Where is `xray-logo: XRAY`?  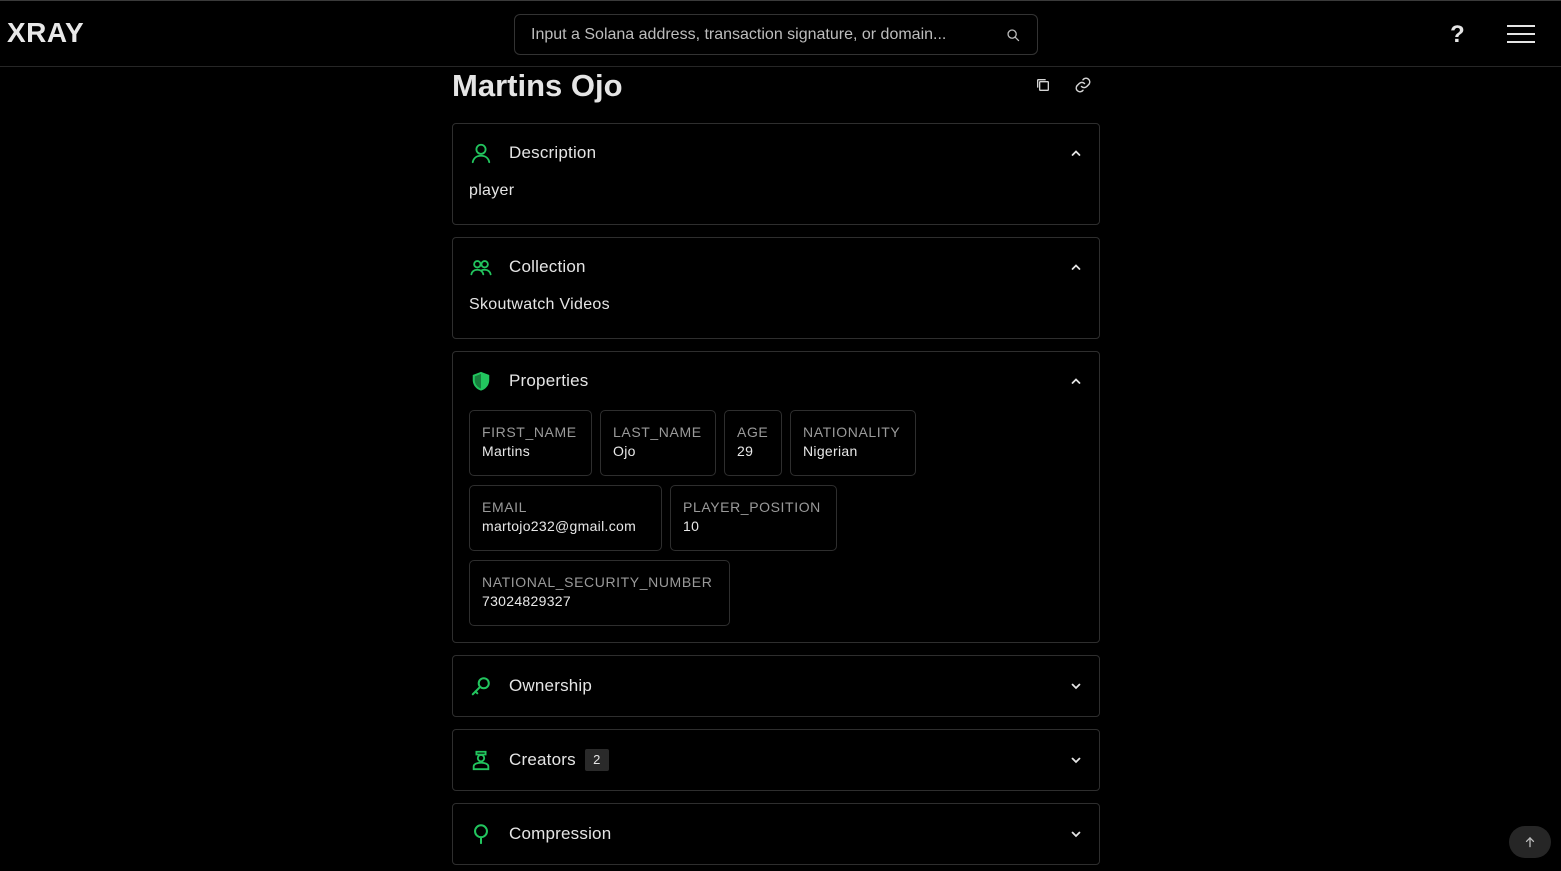 xray-logo: XRAY is located at coordinates (45, 33).